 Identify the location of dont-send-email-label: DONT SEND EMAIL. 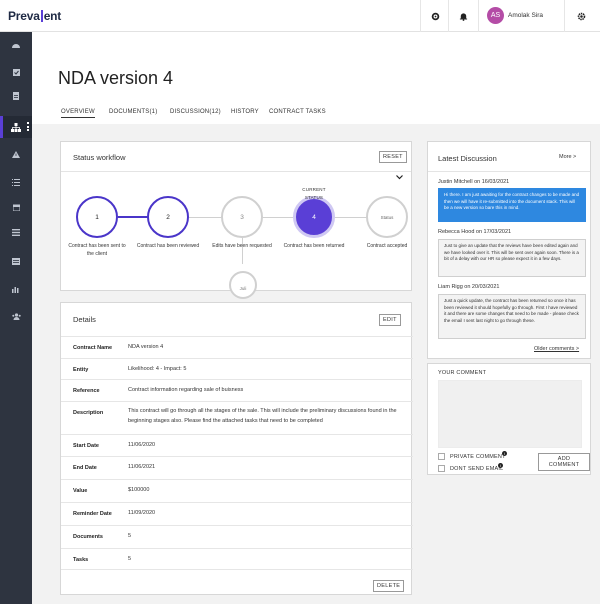
(477, 469).